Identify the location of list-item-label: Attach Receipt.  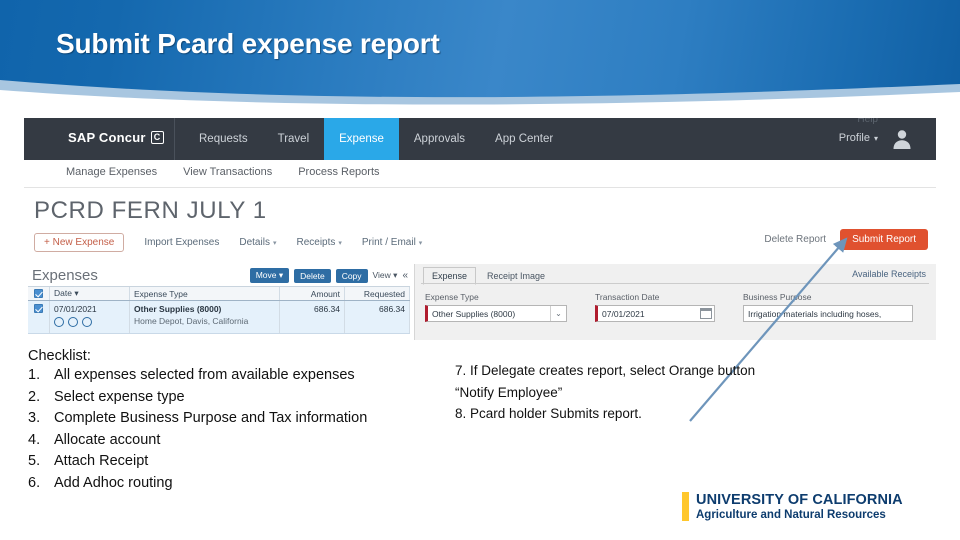
(101, 461).